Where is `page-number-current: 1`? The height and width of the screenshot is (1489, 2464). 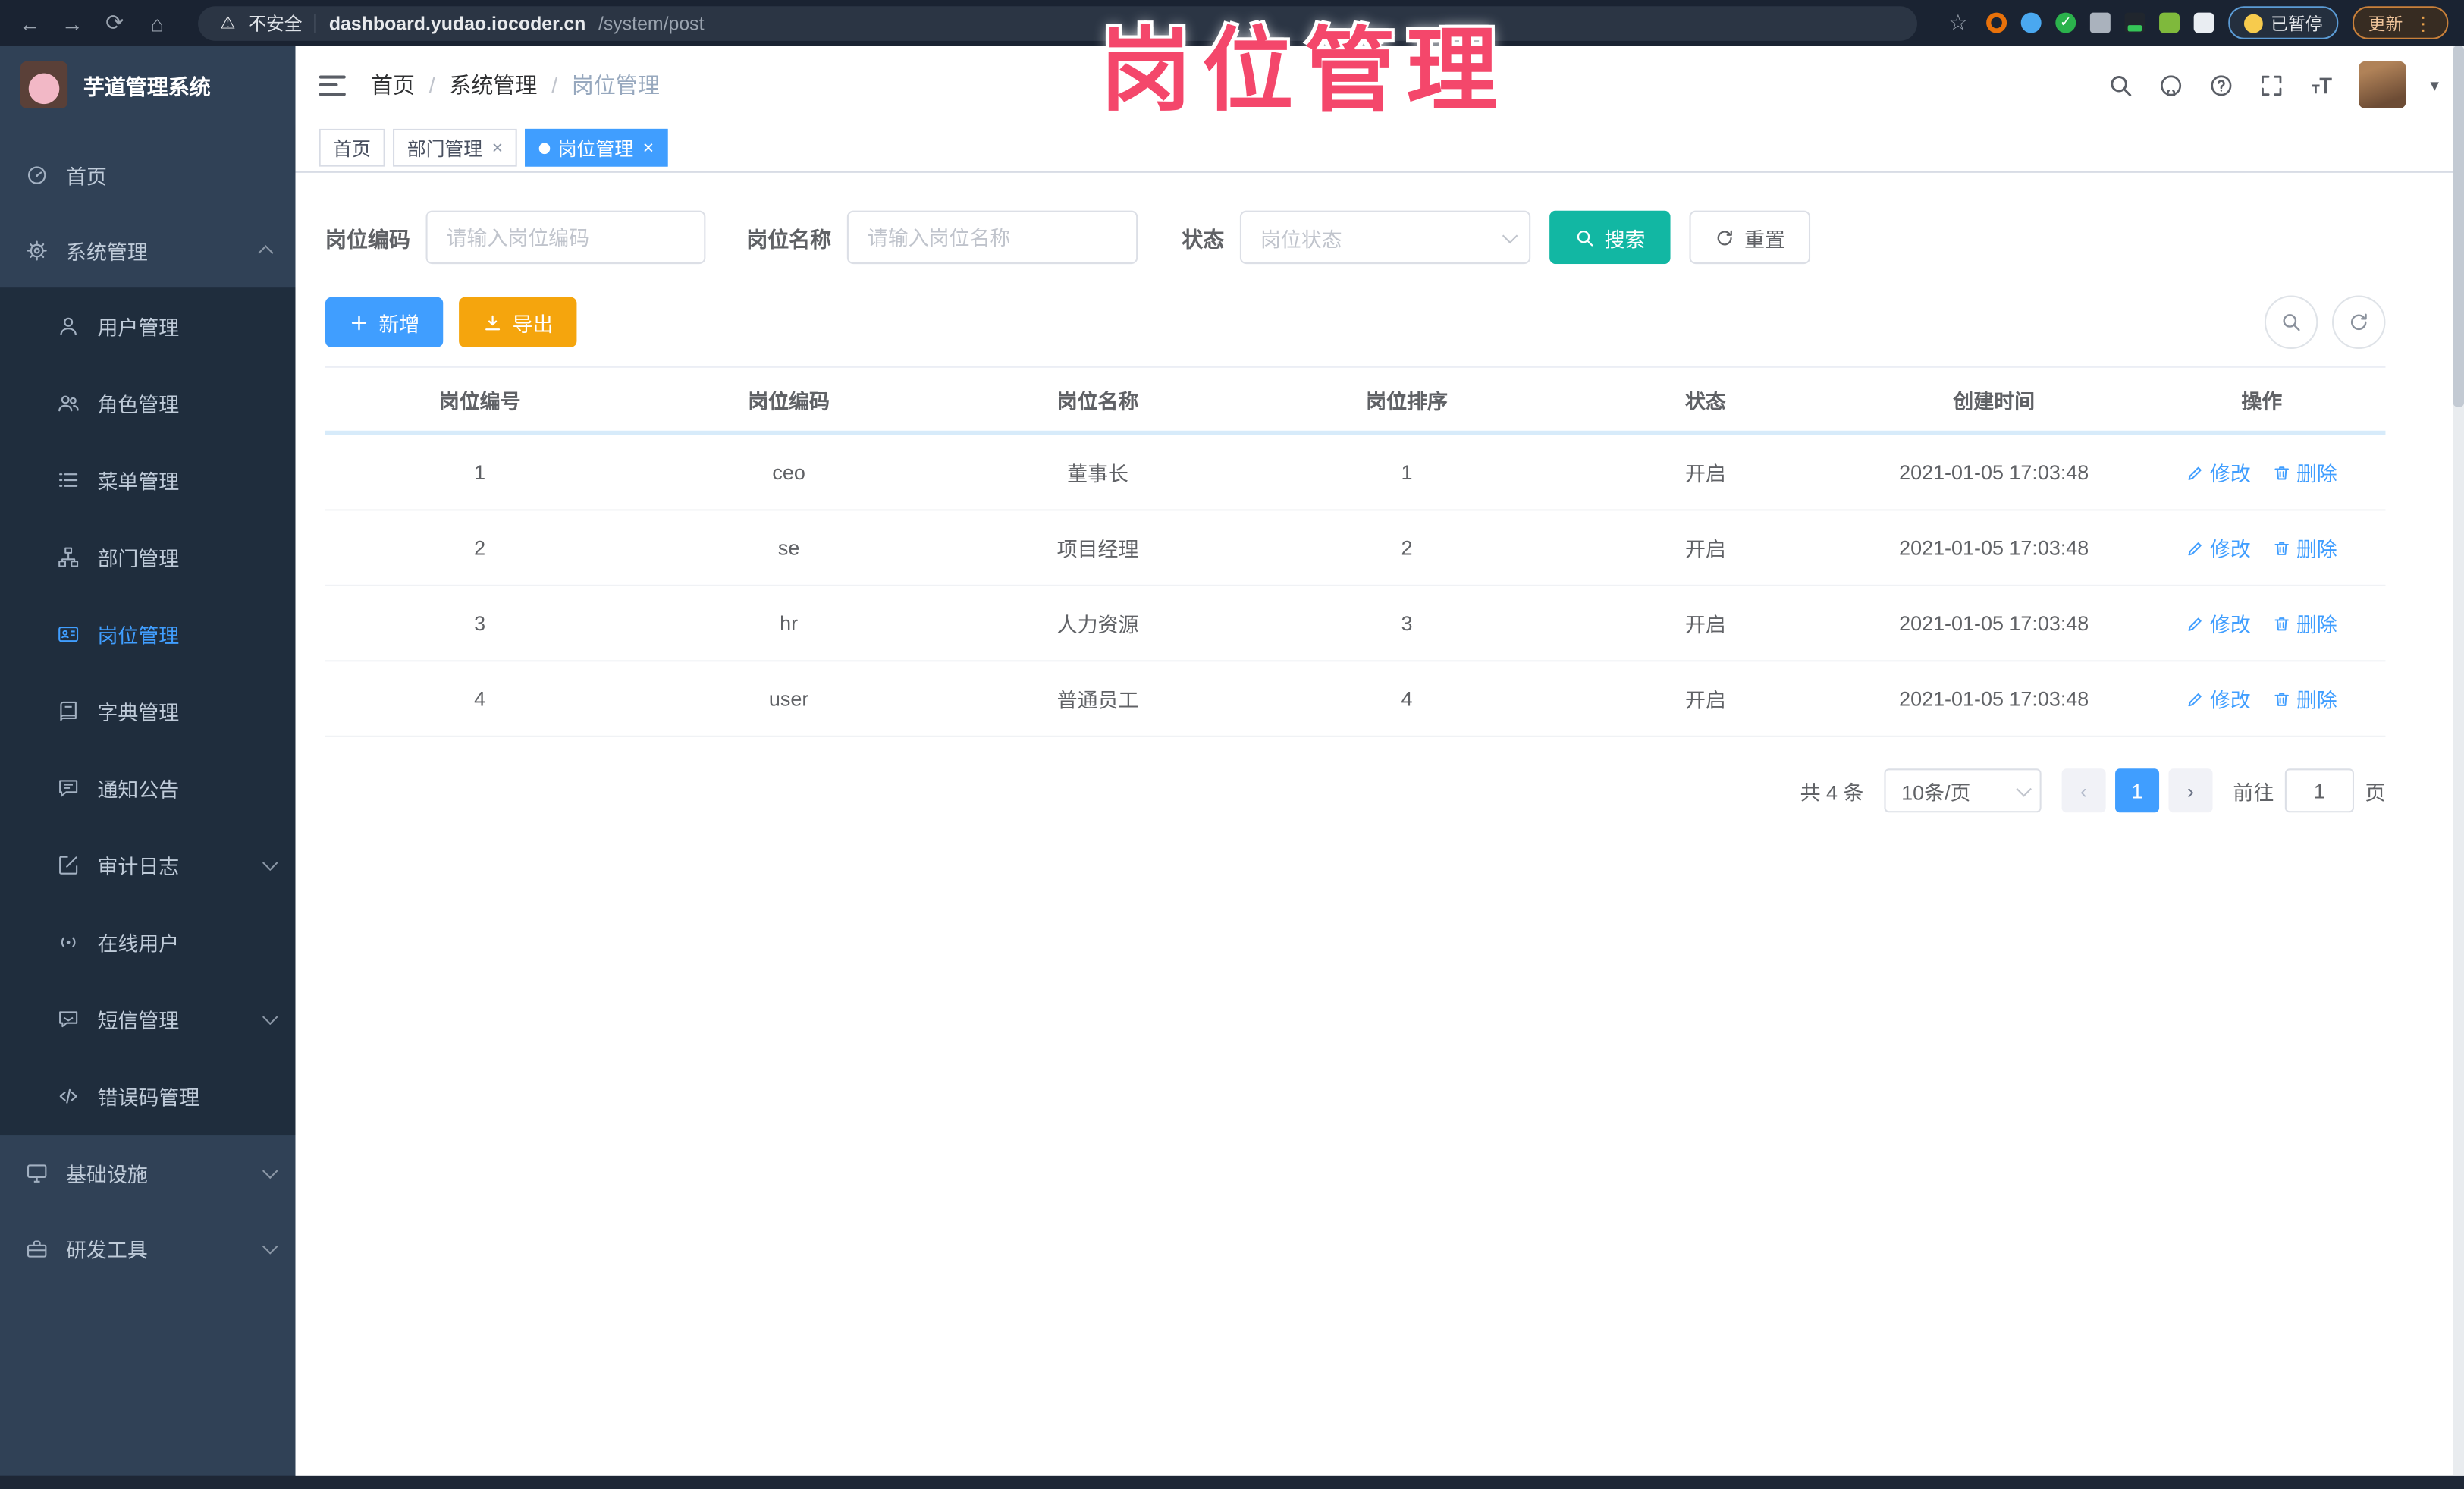 page-number-current: 1 is located at coordinates (2137, 791).